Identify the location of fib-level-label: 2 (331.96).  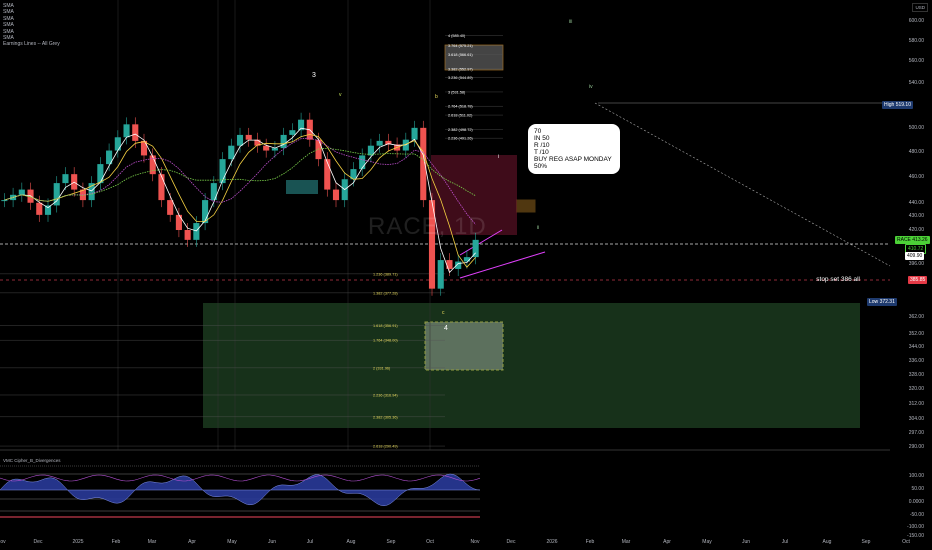
(382, 368).